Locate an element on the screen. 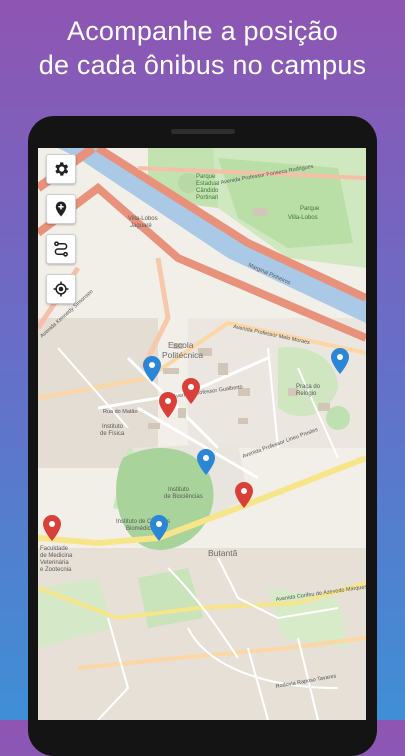 The width and height of the screenshot is (405, 756). settings-button is located at coordinates (61, 169).